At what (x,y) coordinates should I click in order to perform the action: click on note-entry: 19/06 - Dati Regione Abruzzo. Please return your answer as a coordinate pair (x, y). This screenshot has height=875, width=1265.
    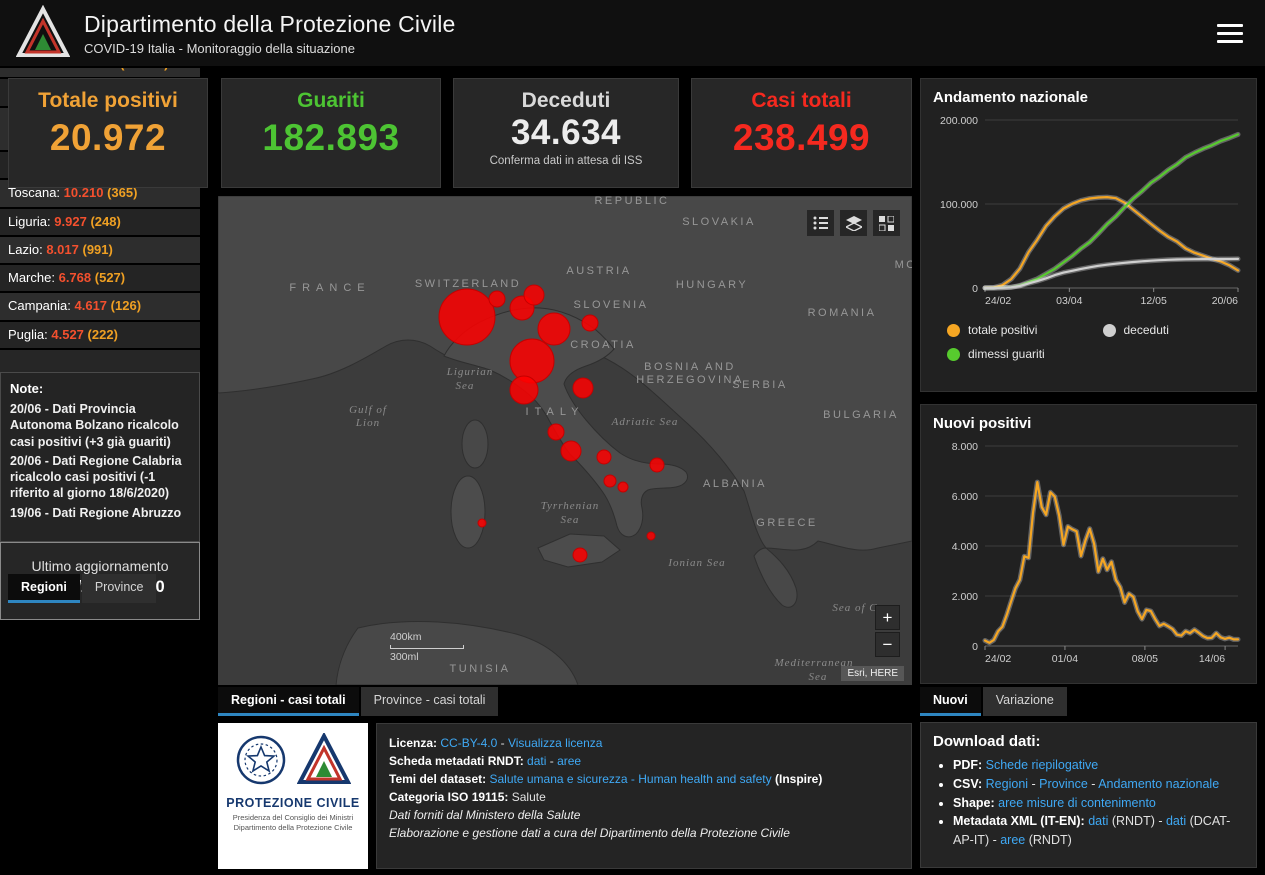
    Looking at the image, I should click on (96, 512).